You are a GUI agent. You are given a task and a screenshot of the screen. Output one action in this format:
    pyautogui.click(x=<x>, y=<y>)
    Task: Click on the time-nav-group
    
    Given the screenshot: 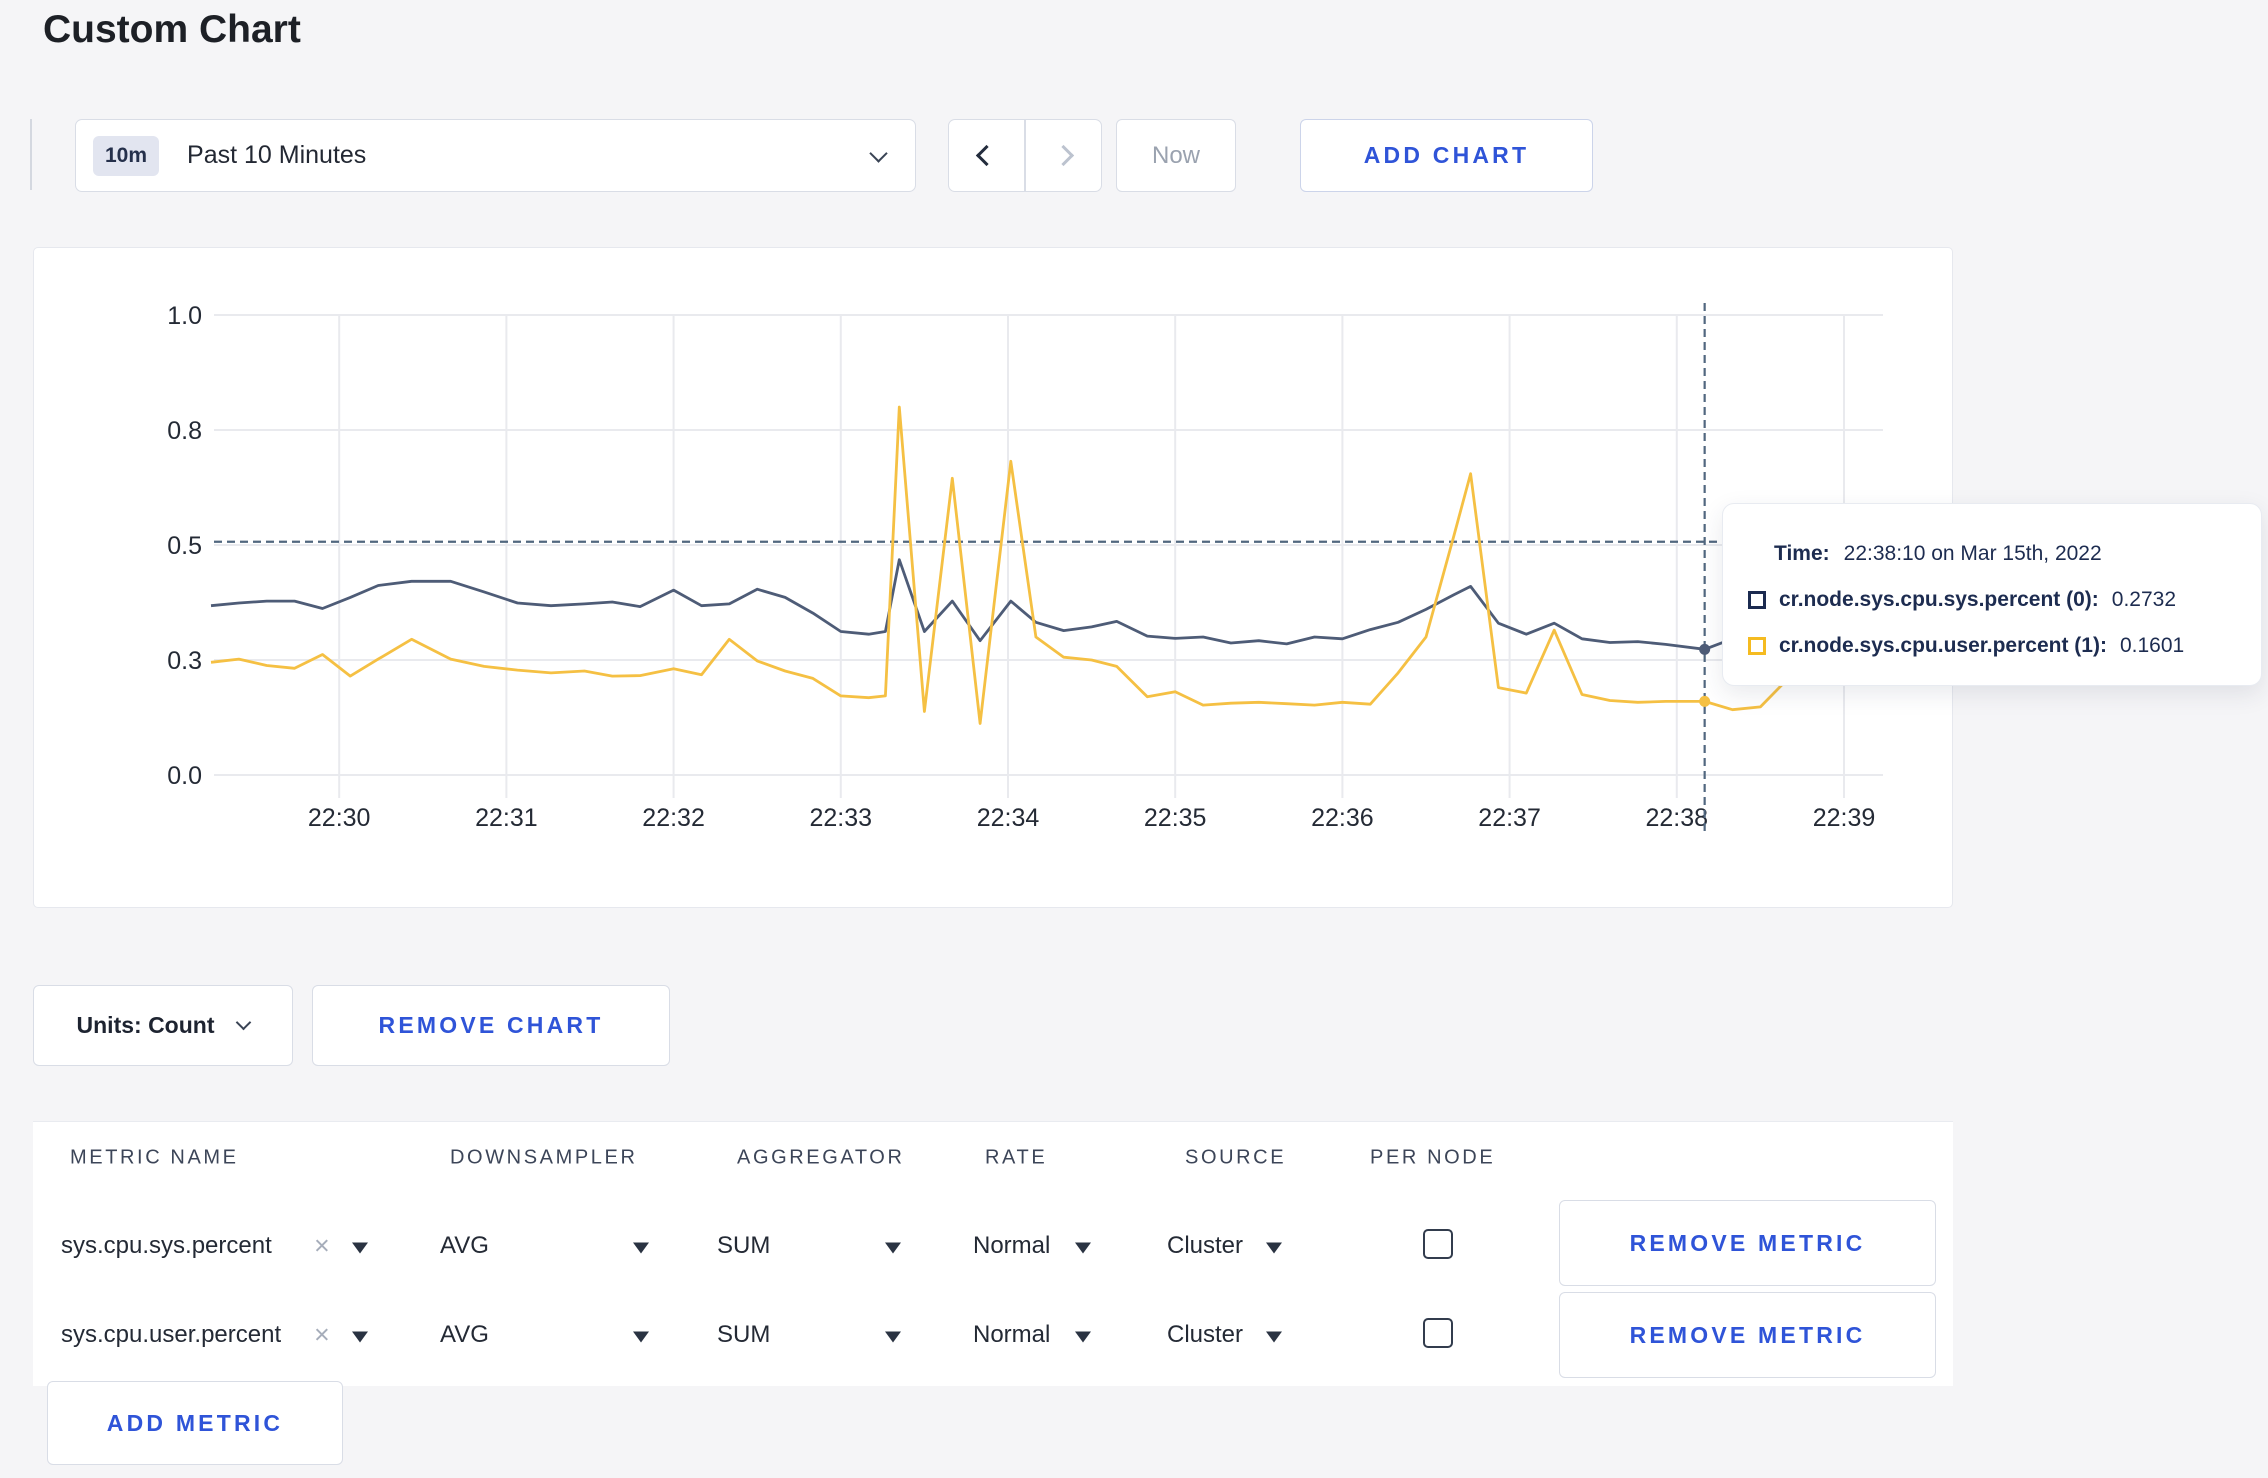 What is the action you would take?
    pyautogui.click(x=1025, y=155)
    